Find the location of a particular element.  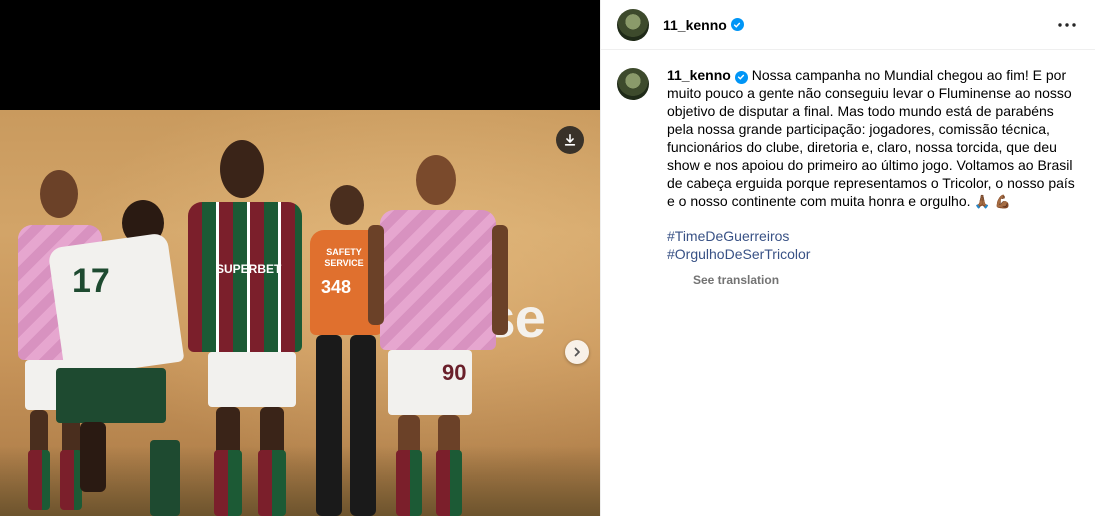

chevron-right-icon is located at coordinates (577, 352).